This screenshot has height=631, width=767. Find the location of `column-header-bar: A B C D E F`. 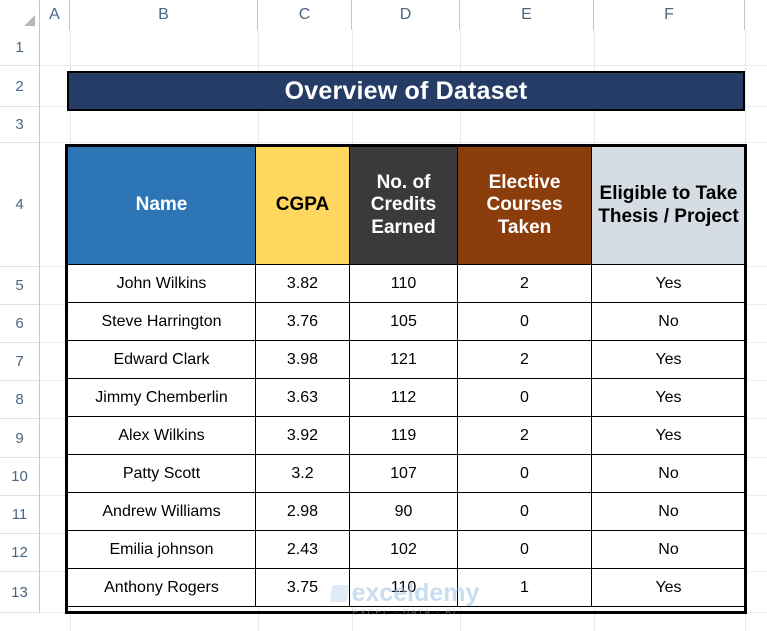

column-header-bar: A B C D E F is located at coordinates (383, 15).